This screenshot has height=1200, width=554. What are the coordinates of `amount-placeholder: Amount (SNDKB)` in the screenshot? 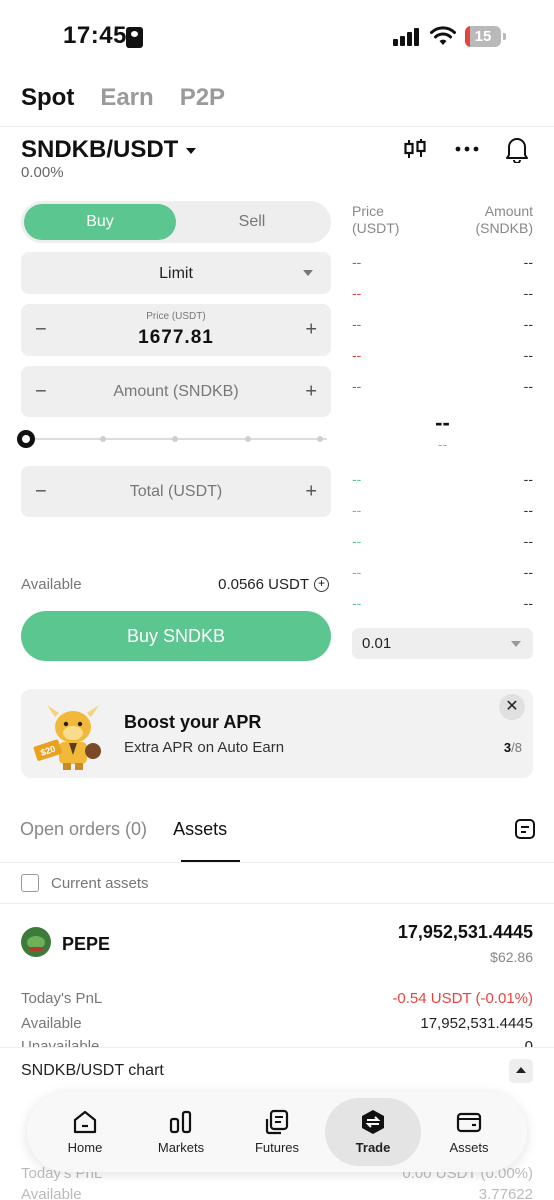 It's located at (176, 391).